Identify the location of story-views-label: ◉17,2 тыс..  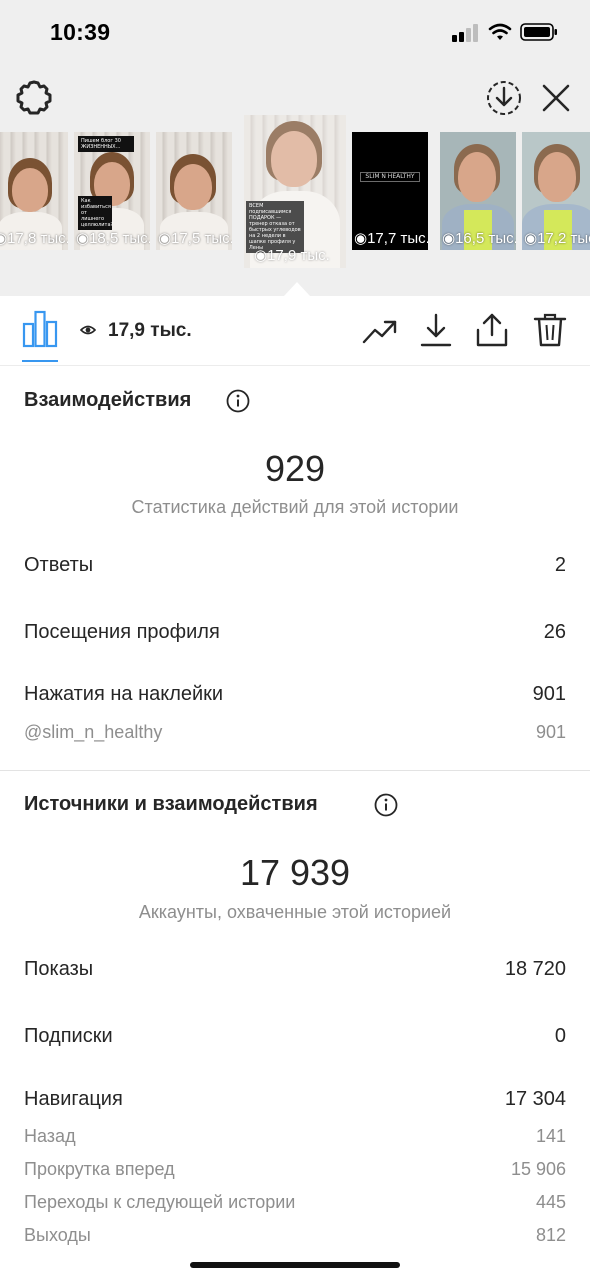
(557, 238).